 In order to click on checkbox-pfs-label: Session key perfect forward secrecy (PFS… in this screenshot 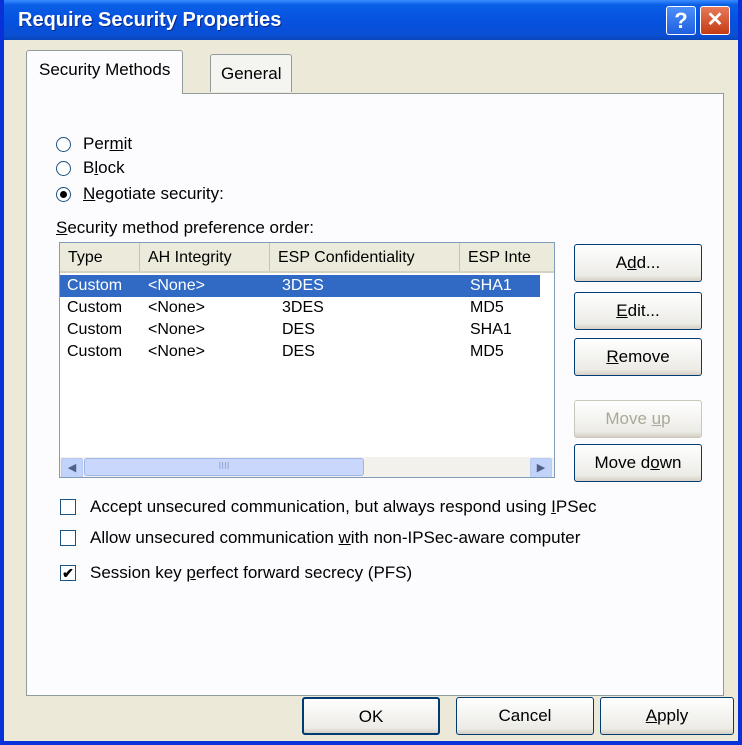, I will do `click(251, 572)`.